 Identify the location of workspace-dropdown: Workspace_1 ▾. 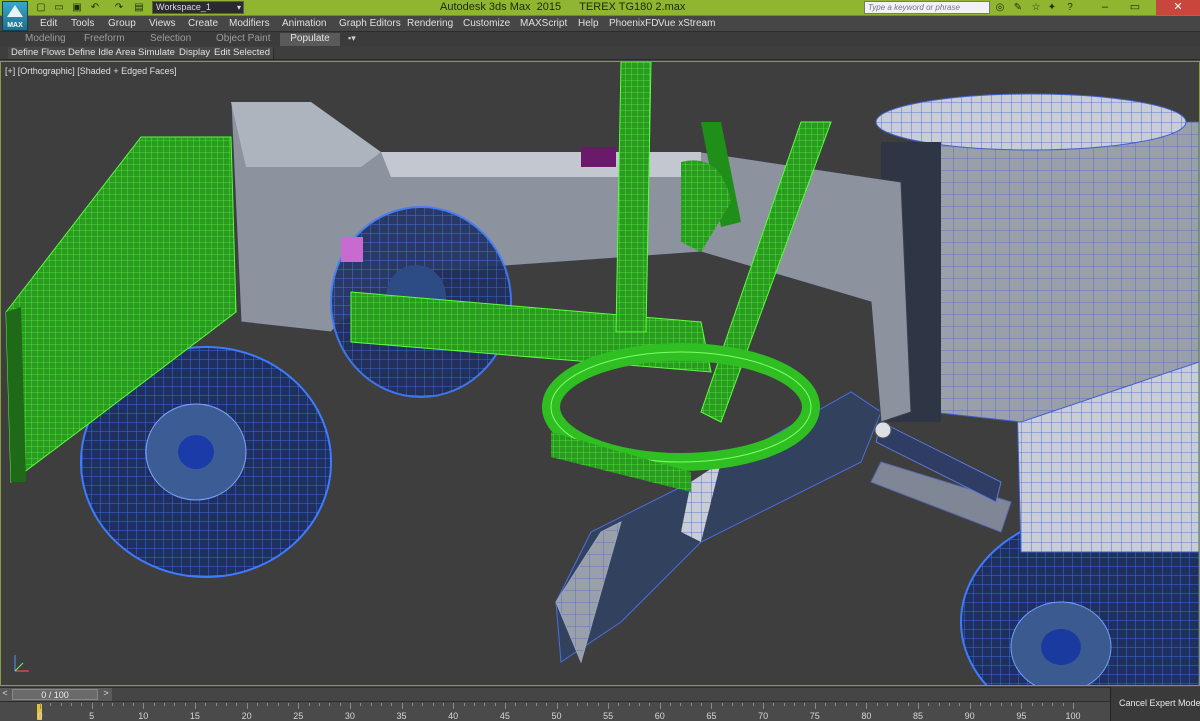
(198, 7).